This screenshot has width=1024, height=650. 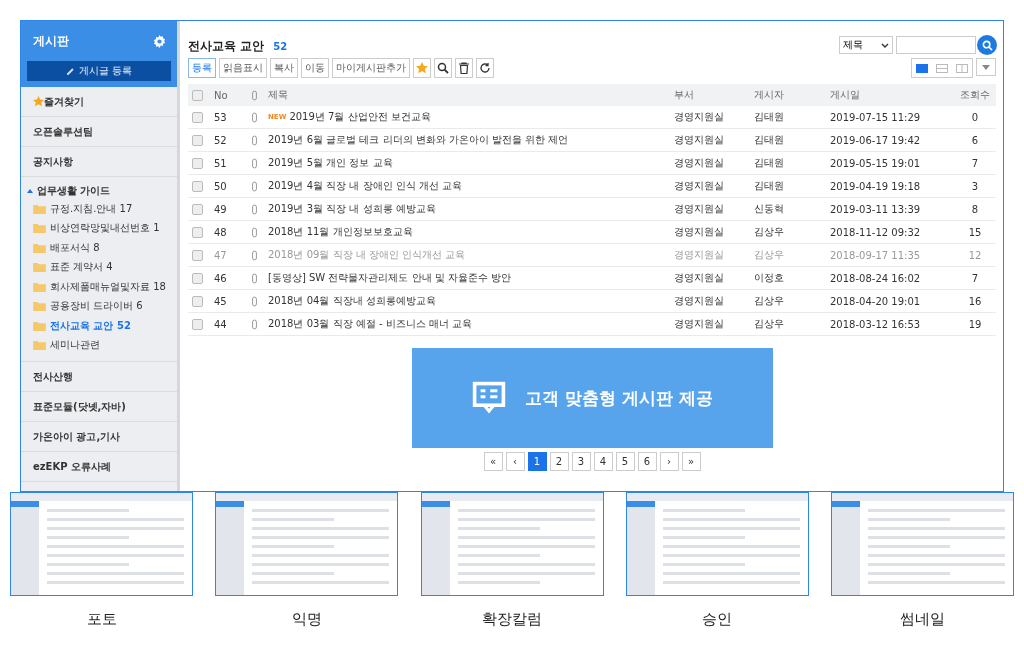 What do you see at coordinates (99, 71) in the screenshot?
I see `new-post-button: 게시글 등록` at bounding box center [99, 71].